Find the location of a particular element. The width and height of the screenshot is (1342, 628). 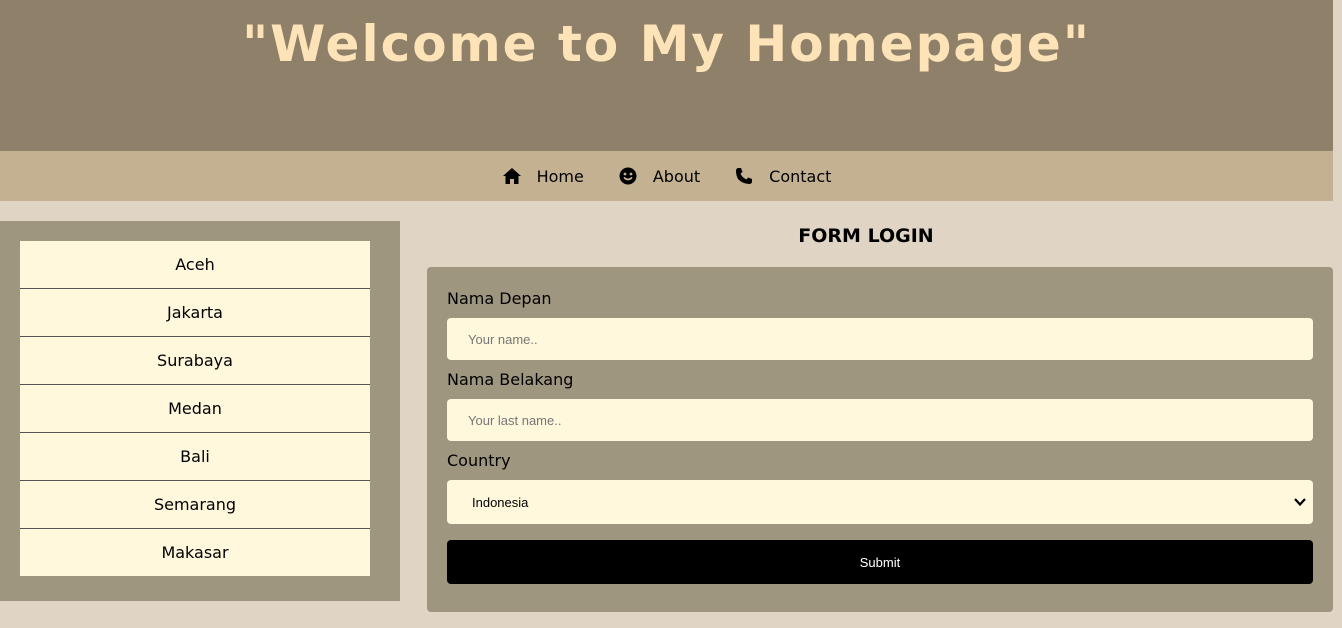

nav-item-label: Home is located at coordinates (560, 176).